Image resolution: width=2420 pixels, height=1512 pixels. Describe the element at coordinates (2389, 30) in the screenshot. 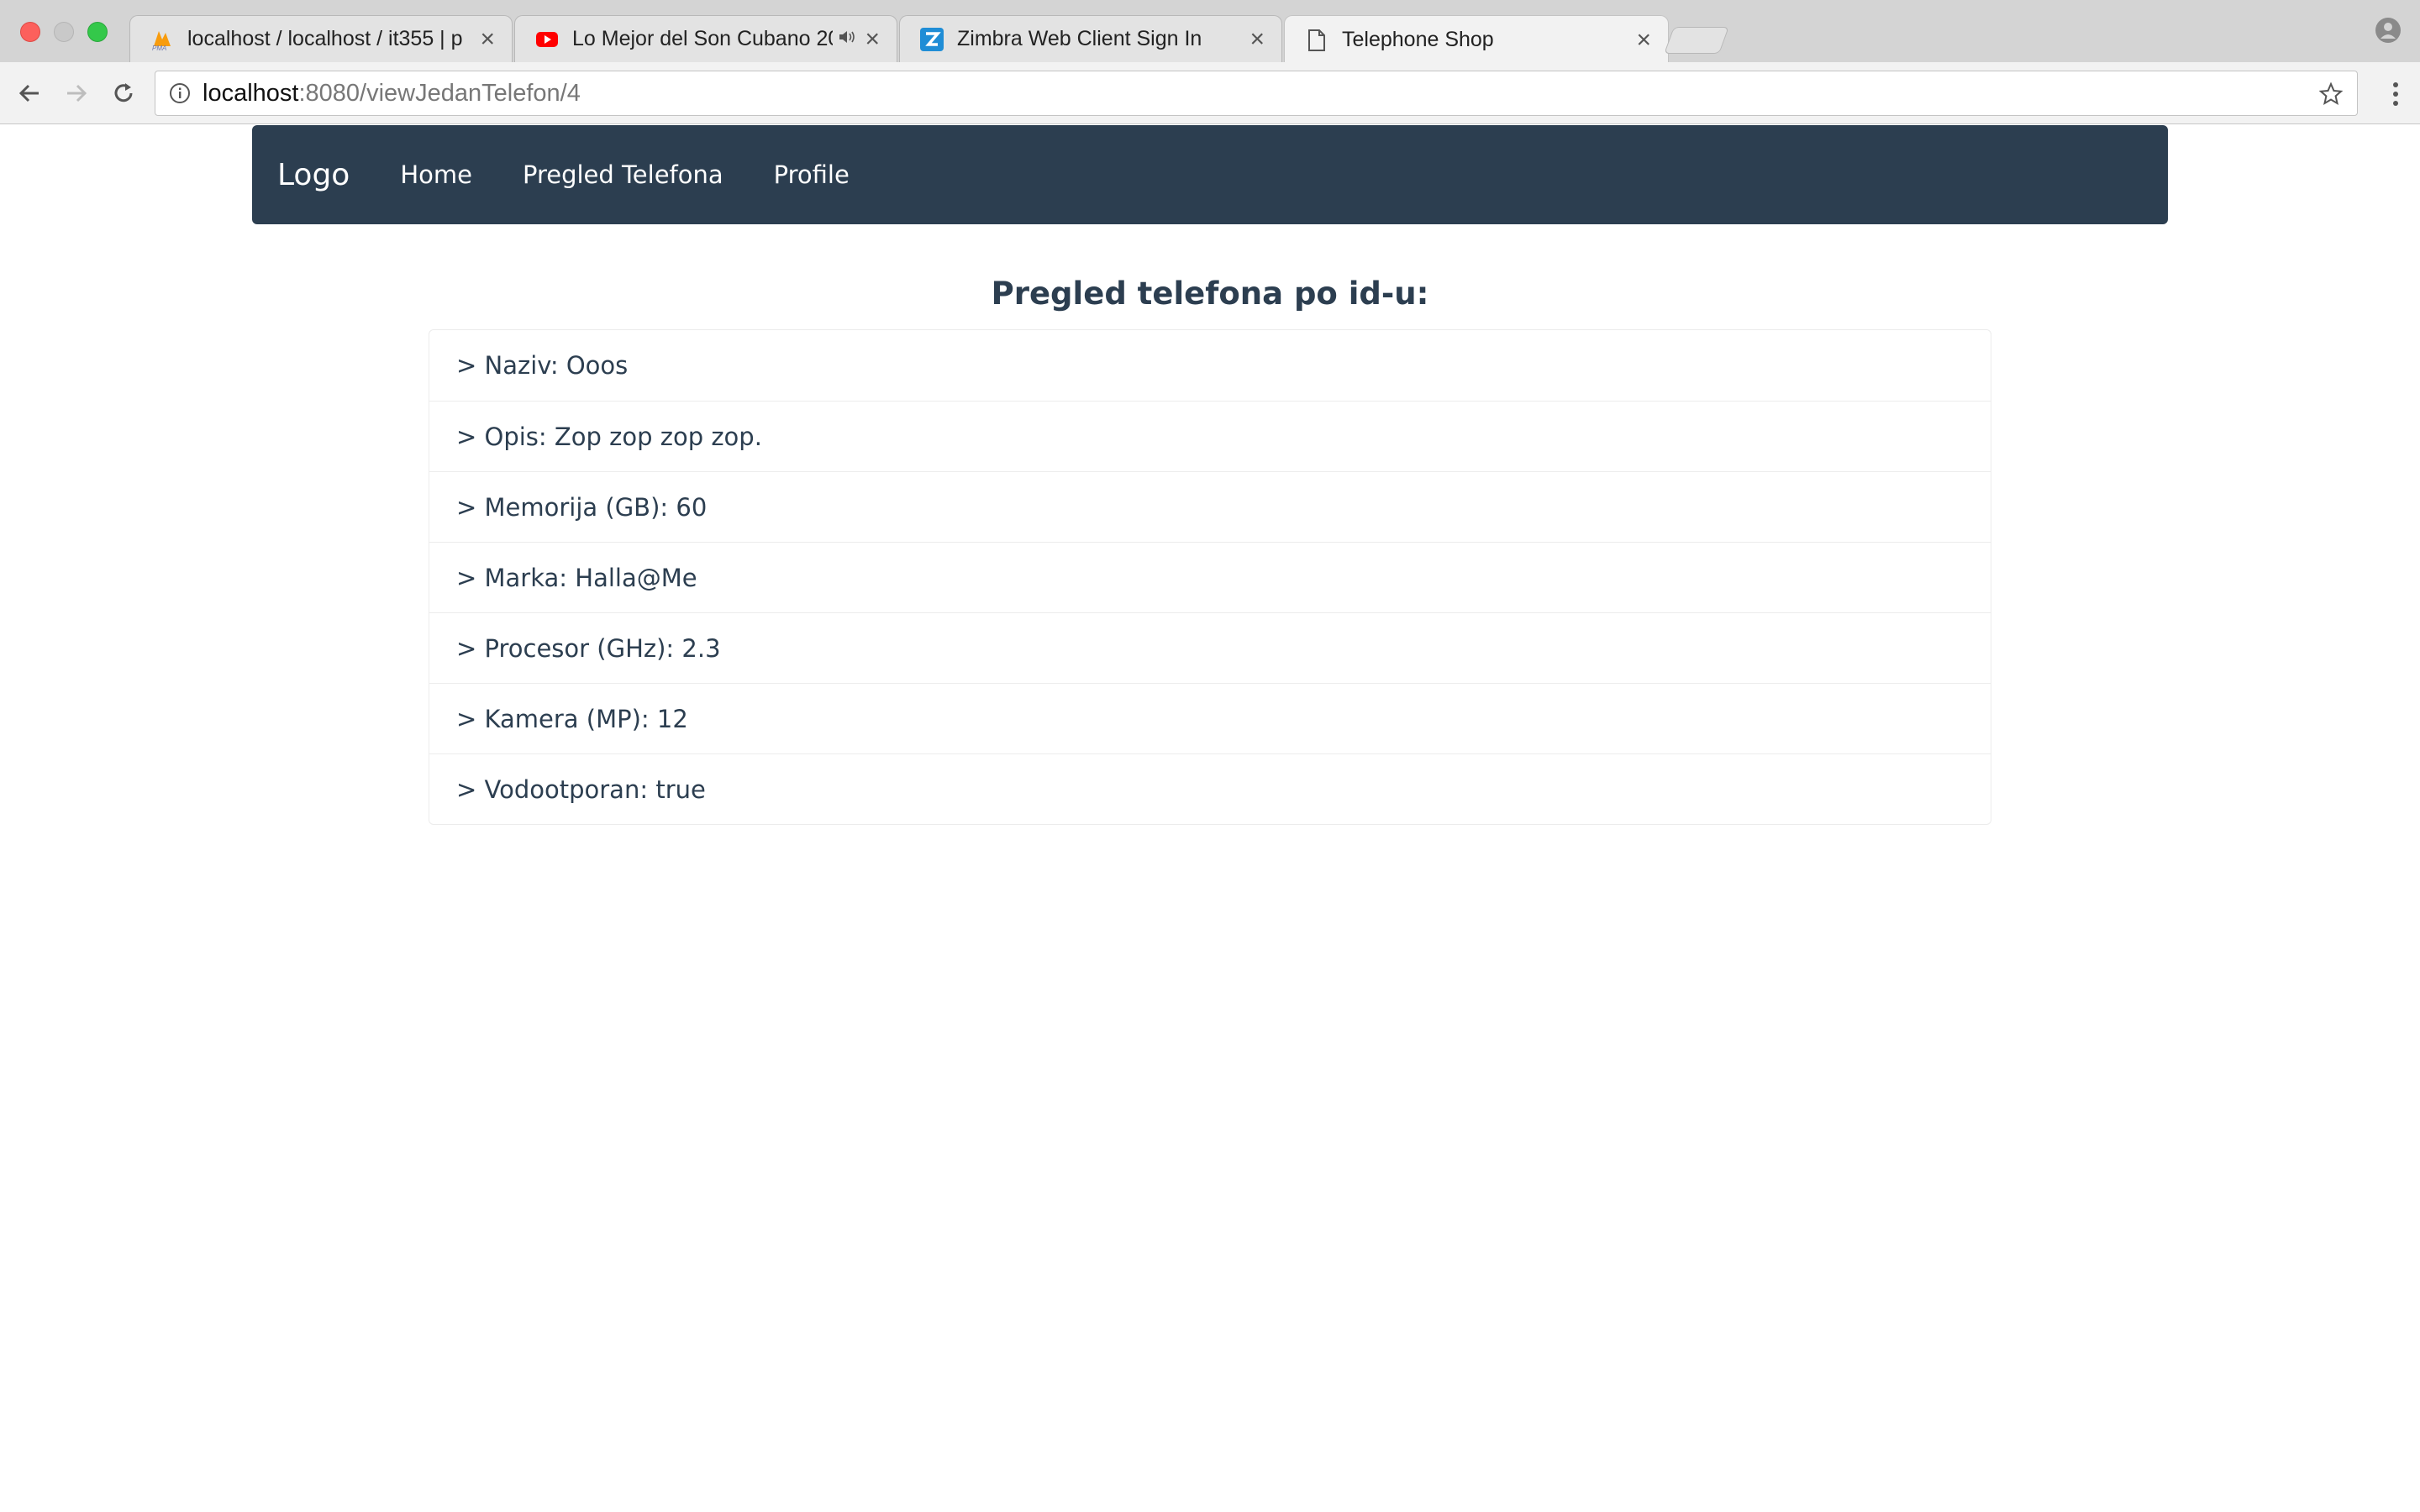

I see `profile-icon` at that location.